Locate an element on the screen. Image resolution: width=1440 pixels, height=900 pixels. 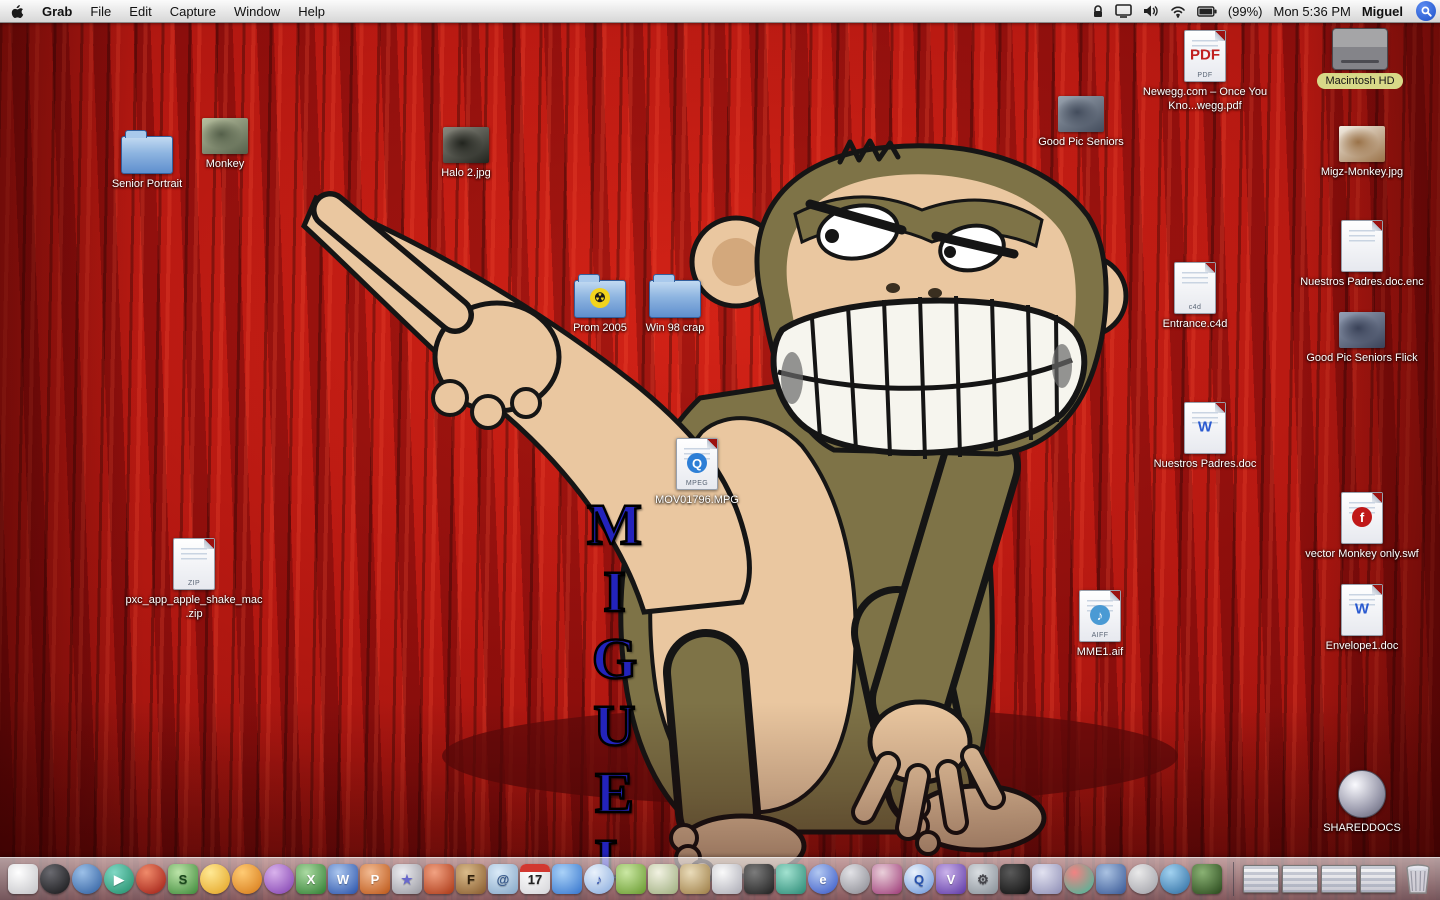
mail-glyph: @ is located at coordinates (503, 879).